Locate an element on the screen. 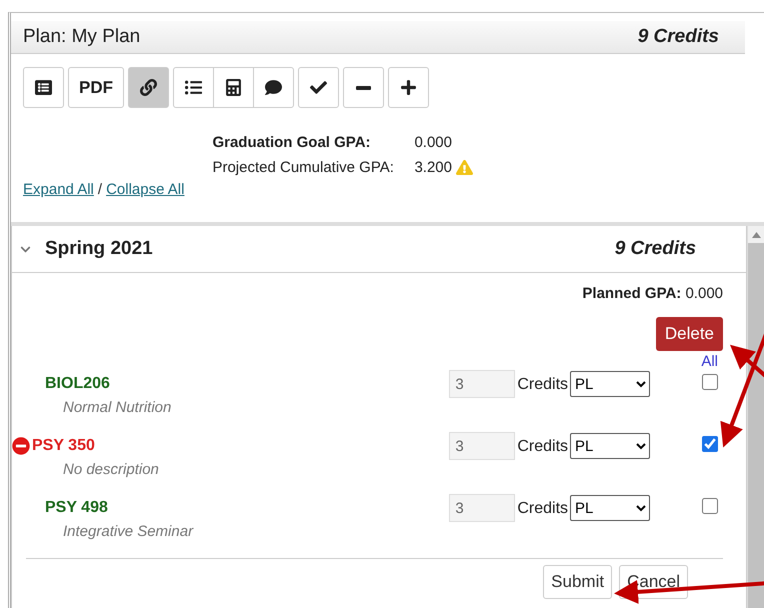  check-icon is located at coordinates (318, 87).